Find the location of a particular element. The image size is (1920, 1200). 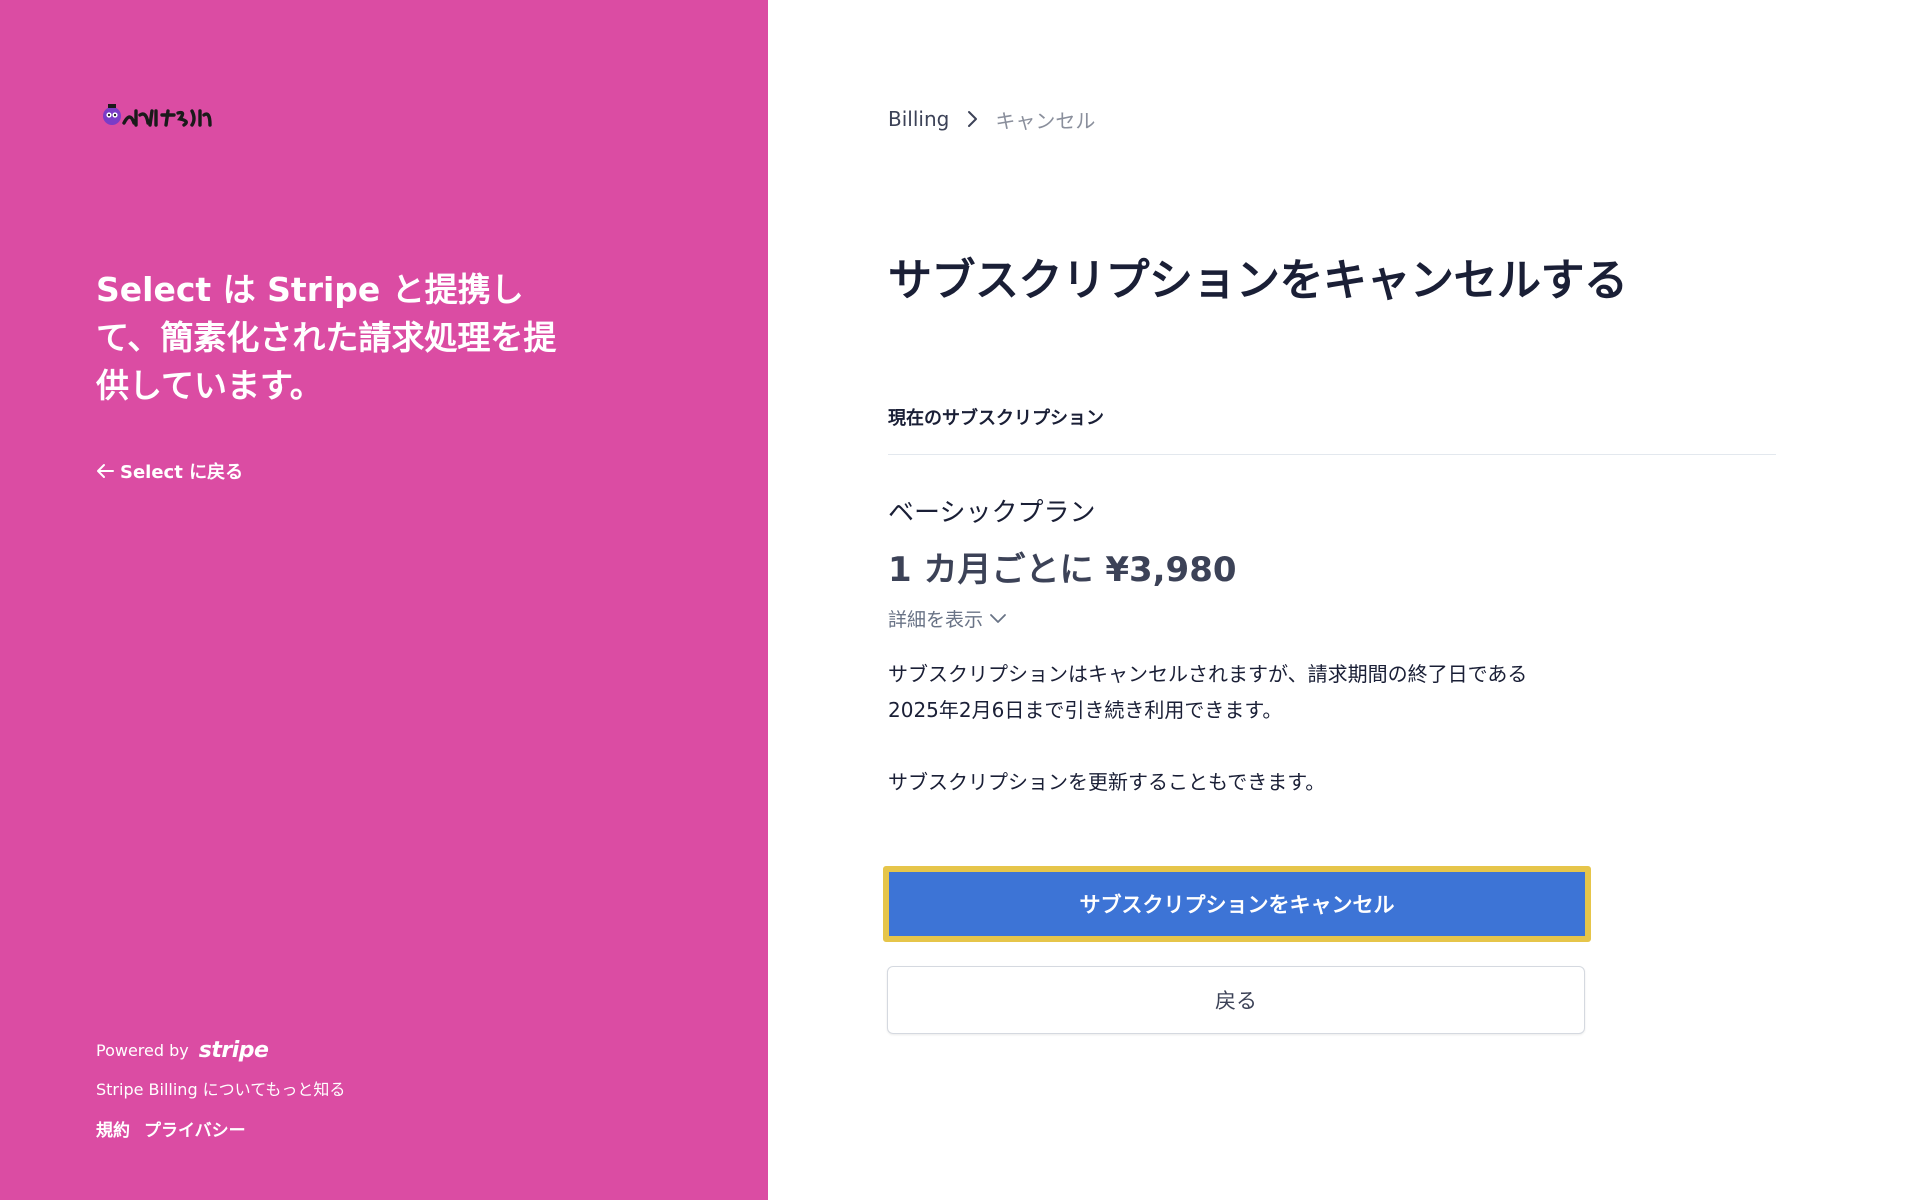

merchant-logo is located at coordinates (163, 114).